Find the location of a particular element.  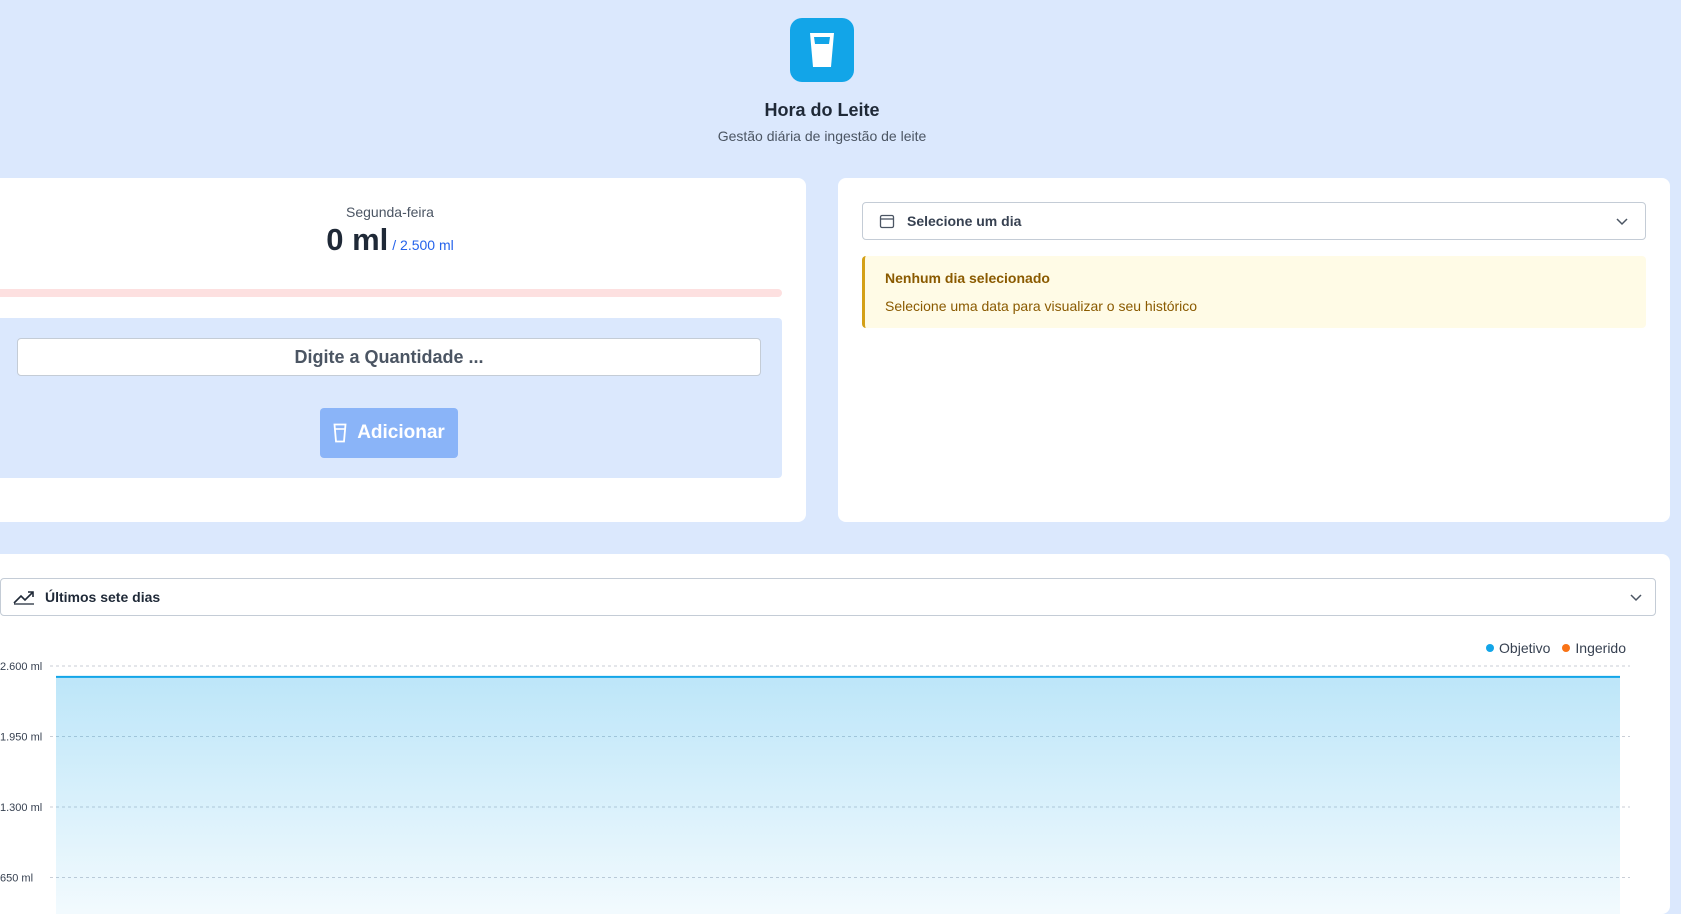

legend-dot-goal is located at coordinates (1490, 648).